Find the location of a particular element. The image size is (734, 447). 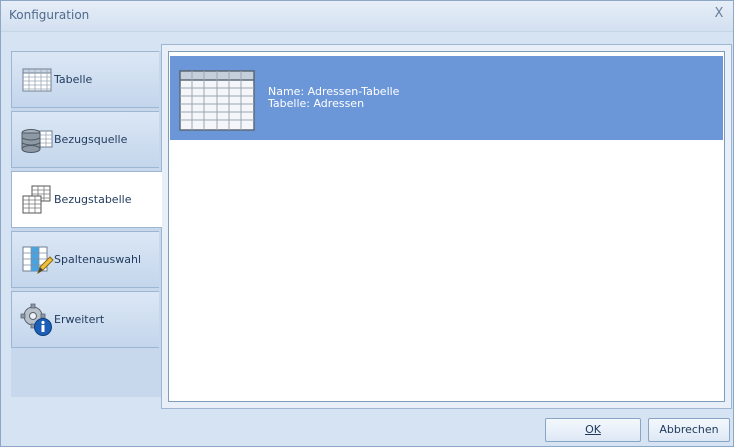

sidebar-item-tabelle: Tabelle is located at coordinates (85, 79).